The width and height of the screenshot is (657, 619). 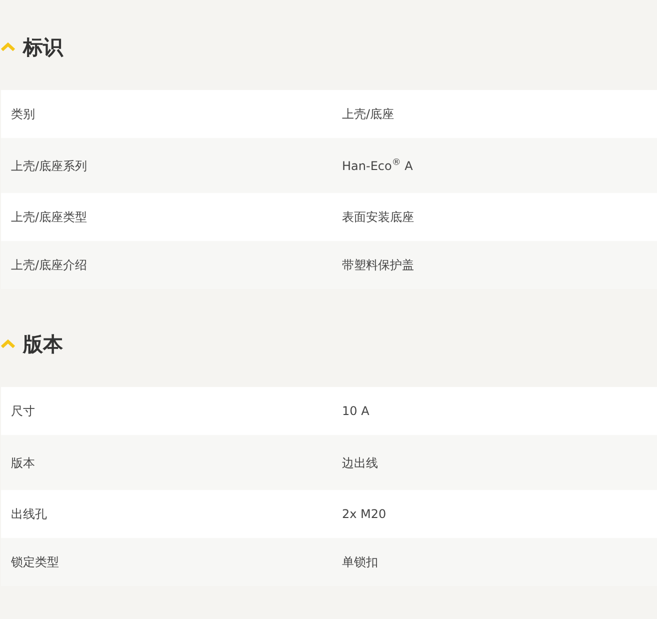 I want to click on spec-label: 类别, so click(x=23, y=114).